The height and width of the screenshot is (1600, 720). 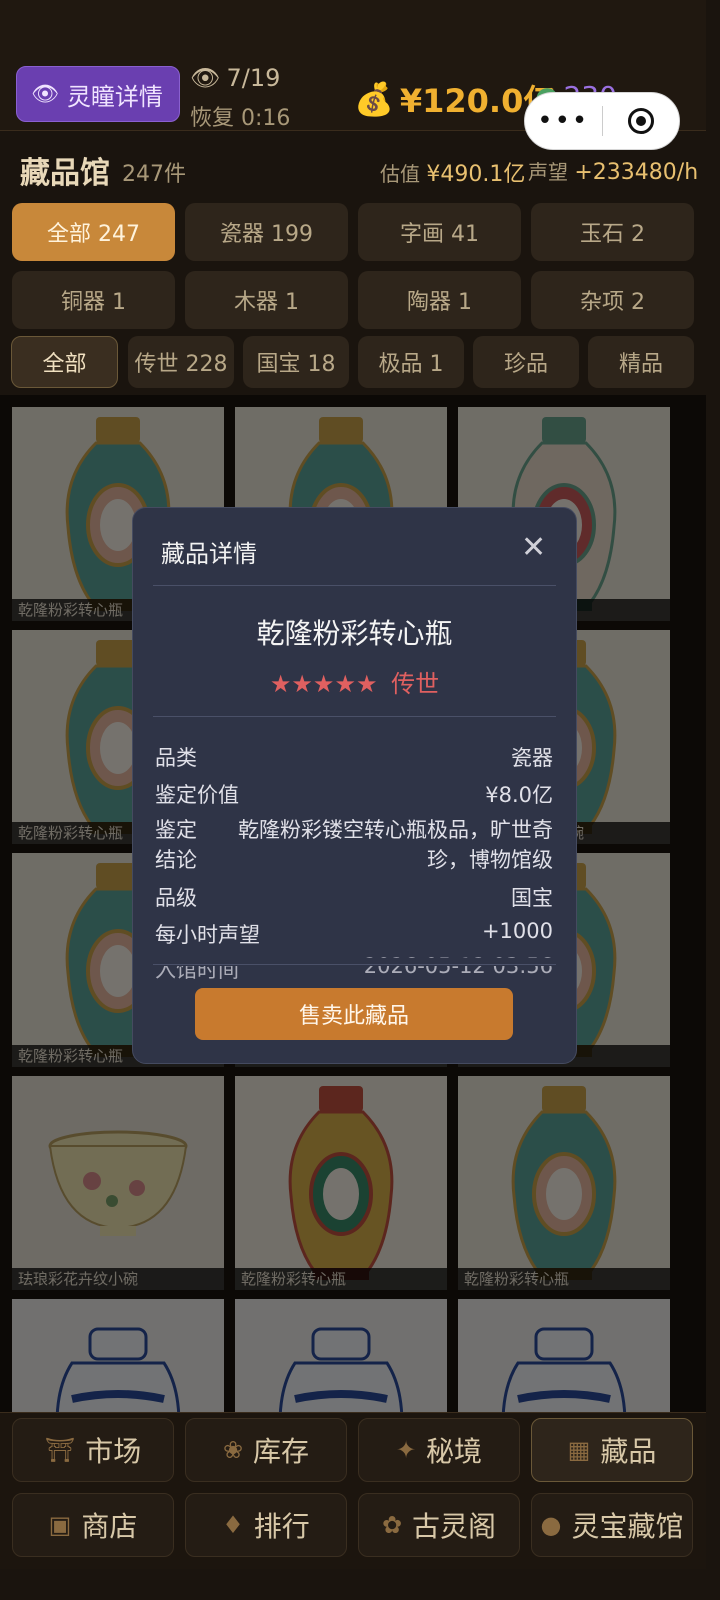 I want to click on filter-grade-rare: 珍品, so click(x=526, y=362).